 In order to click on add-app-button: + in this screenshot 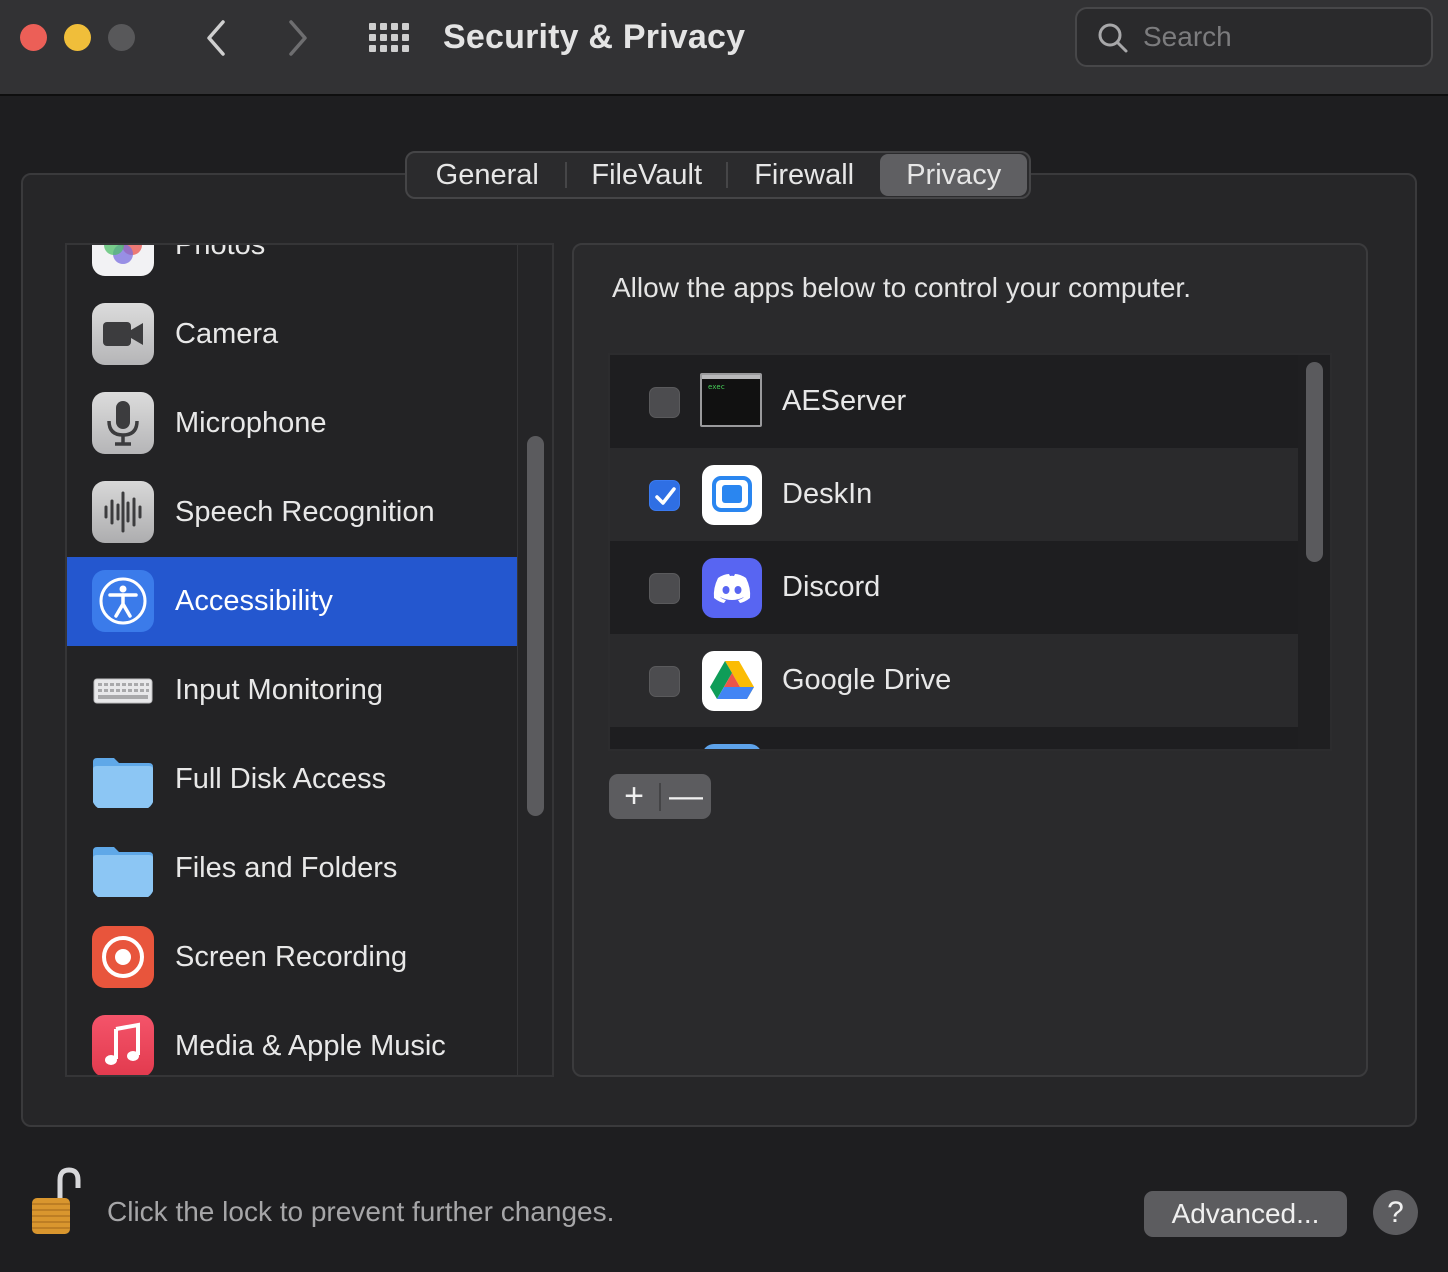, I will do `click(634, 796)`.